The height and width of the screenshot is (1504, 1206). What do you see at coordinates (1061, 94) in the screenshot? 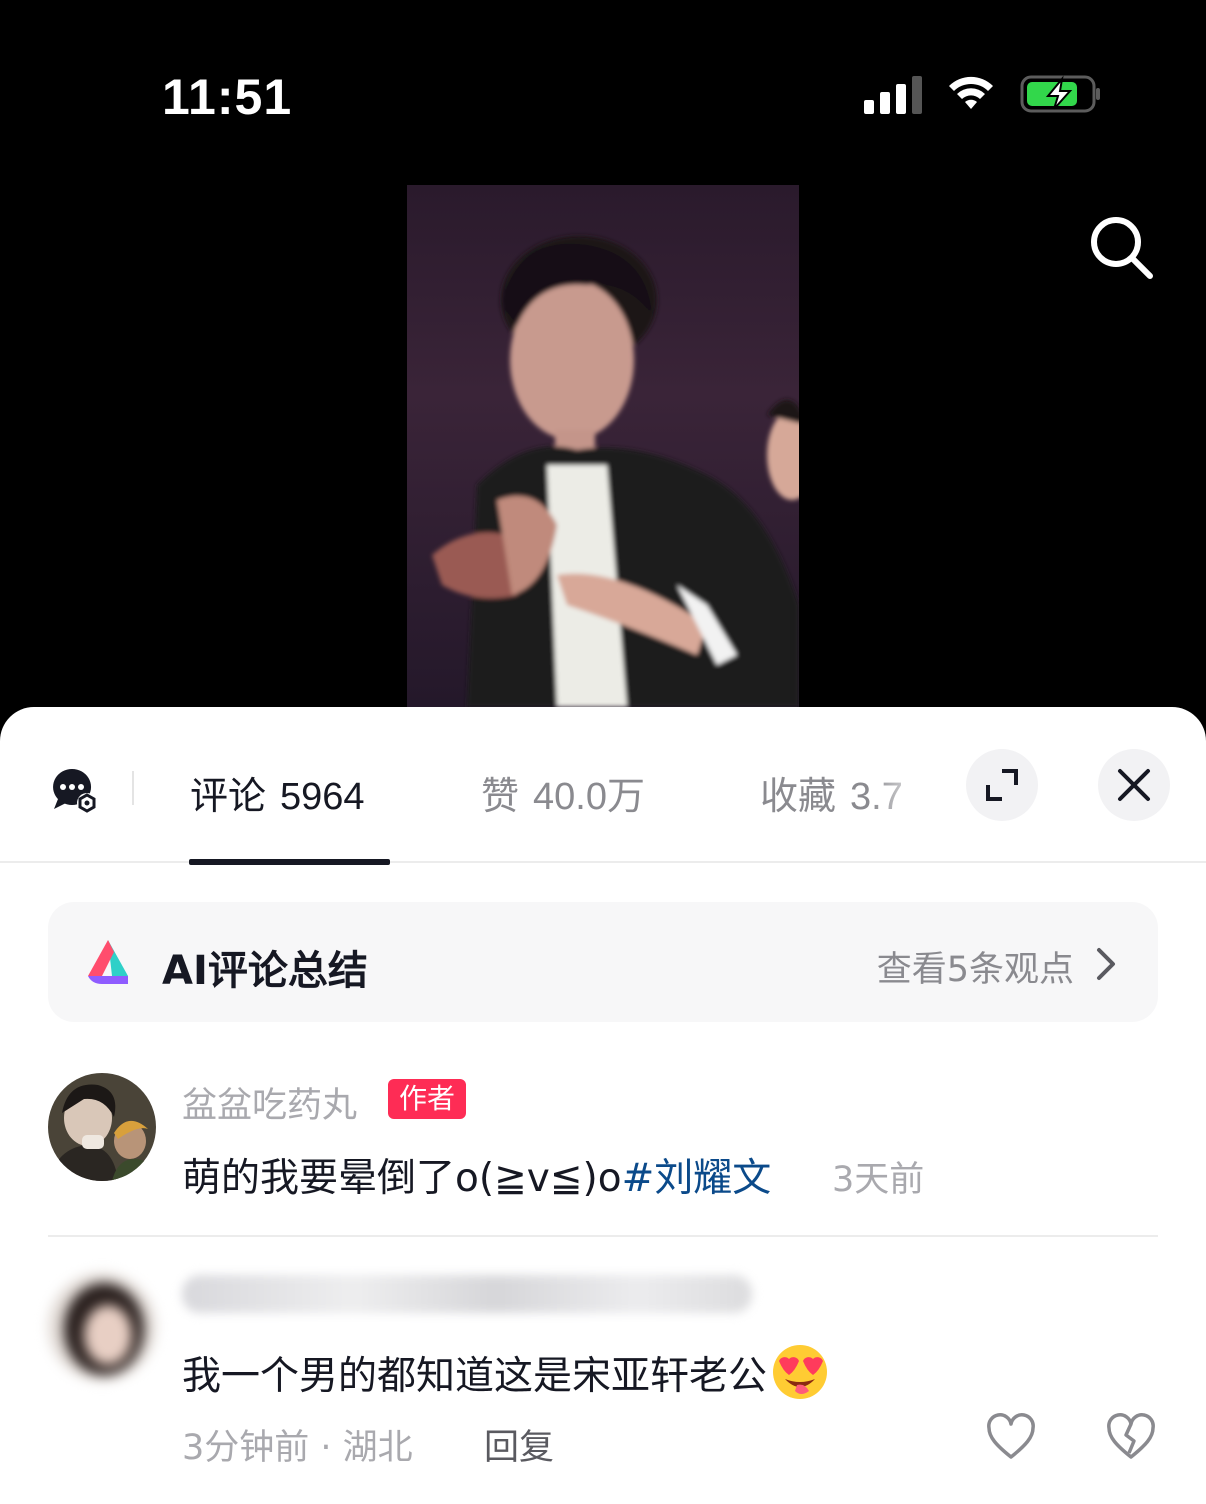
I see `battery-charging-icon` at bounding box center [1061, 94].